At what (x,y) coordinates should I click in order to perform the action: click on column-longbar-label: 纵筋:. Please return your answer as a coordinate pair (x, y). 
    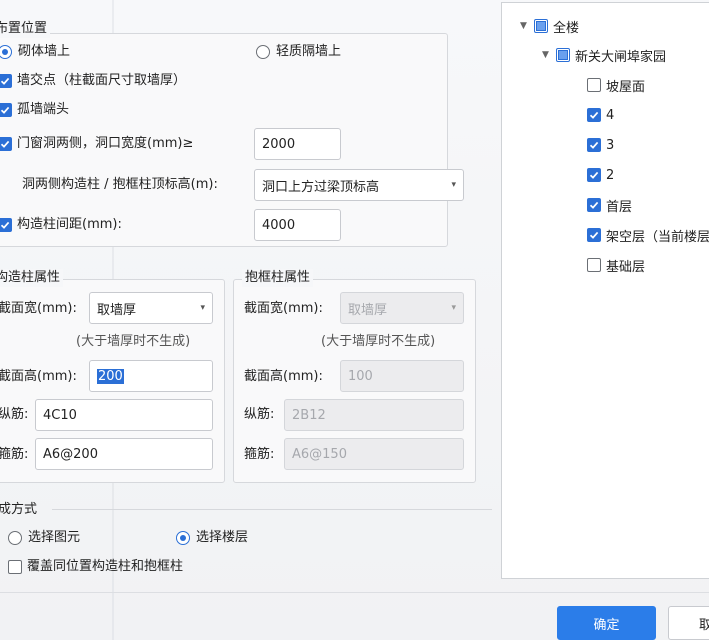
    Looking at the image, I should click on (14, 414).